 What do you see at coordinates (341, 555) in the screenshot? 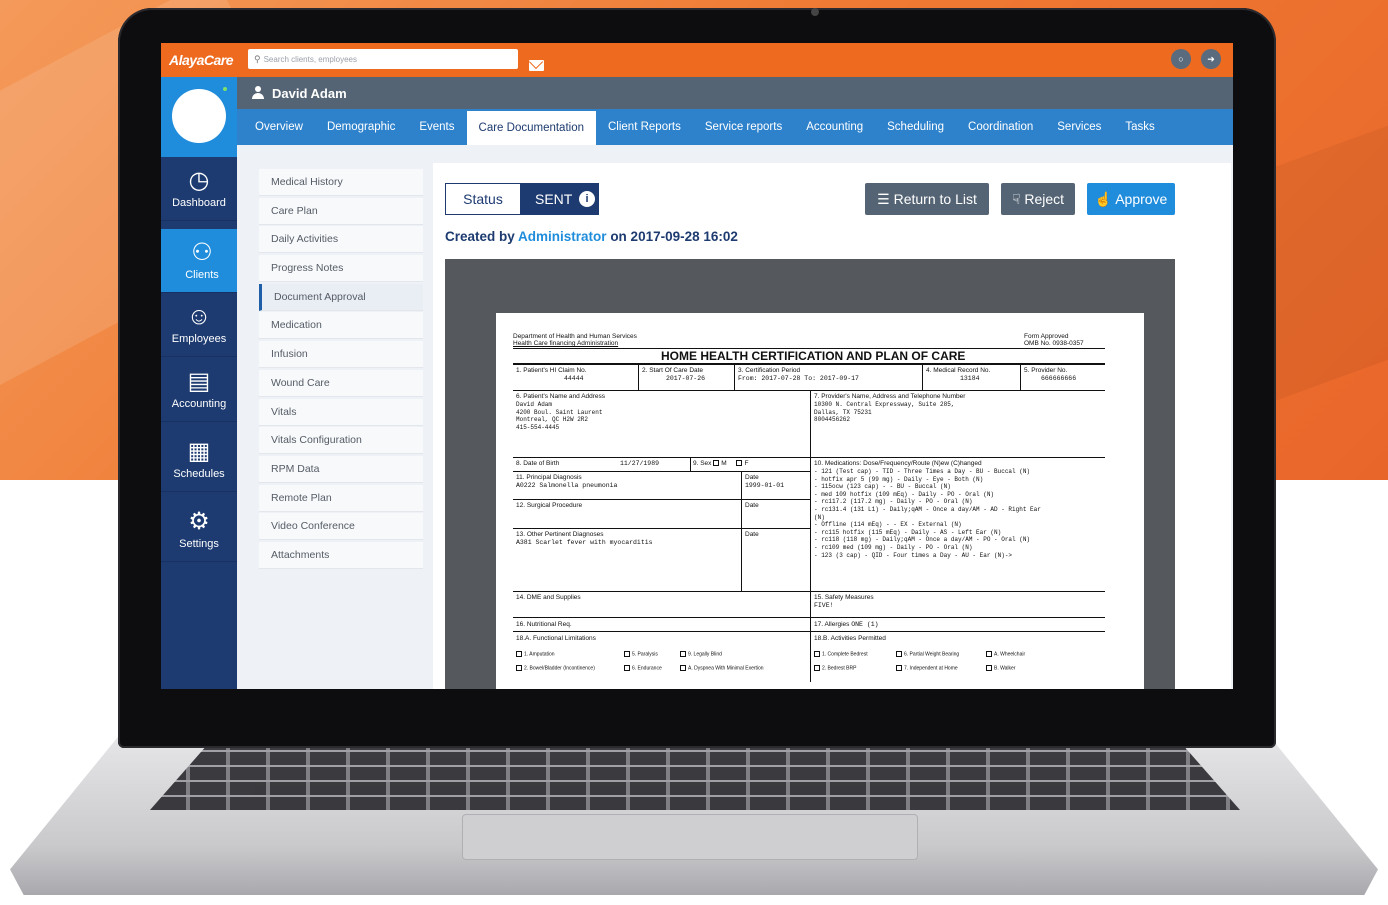
I see `submenu-attachments: Attachments` at bounding box center [341, 555].